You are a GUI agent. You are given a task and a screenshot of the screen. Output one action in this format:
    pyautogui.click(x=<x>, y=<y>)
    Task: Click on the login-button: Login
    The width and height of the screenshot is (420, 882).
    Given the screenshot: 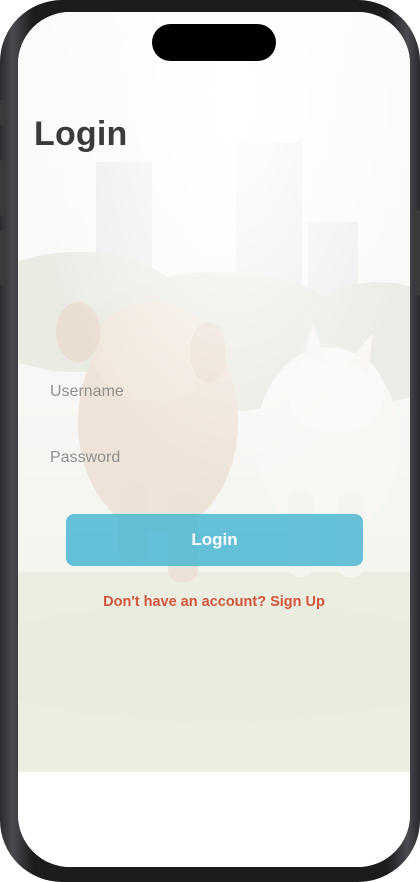 What is the action you would take?
    pyautogui.click(x=214, y=540)
    